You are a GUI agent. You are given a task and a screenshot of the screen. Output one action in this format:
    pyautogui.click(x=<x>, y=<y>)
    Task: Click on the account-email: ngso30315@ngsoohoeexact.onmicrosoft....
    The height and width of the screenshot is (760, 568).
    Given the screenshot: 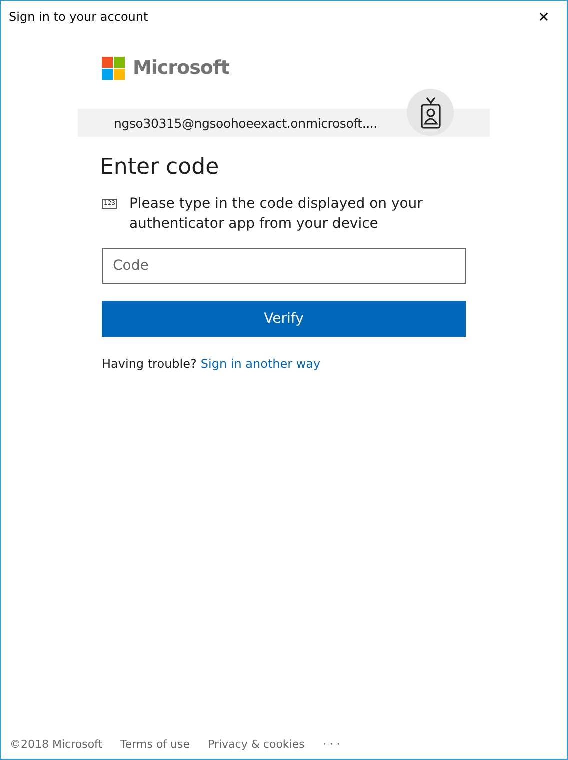 What is the action you would take?
    pyautogui.click(x=246, y=123)
    